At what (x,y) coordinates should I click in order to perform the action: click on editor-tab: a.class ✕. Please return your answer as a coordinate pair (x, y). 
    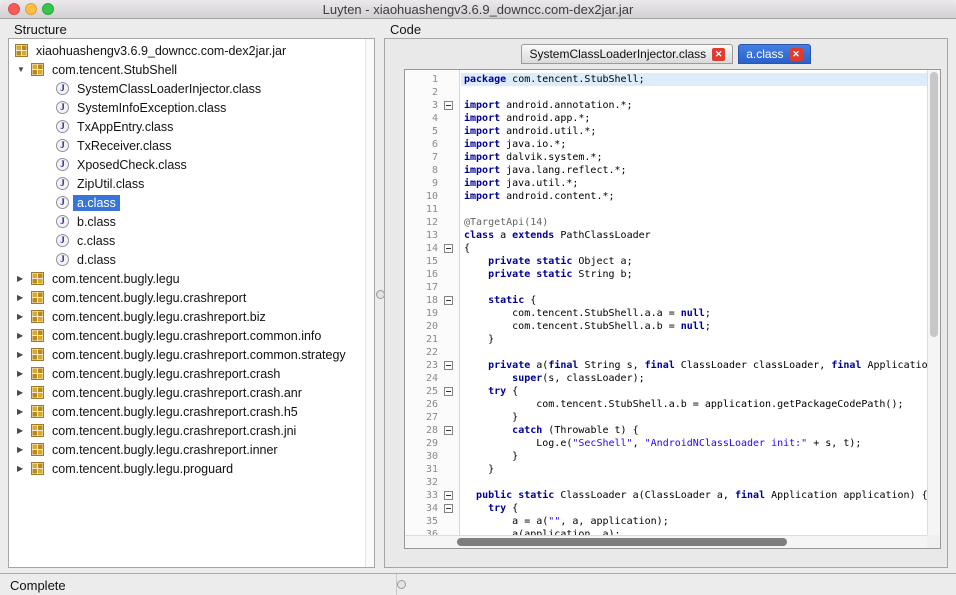
    Looking at the image, I should click on (774, 54).